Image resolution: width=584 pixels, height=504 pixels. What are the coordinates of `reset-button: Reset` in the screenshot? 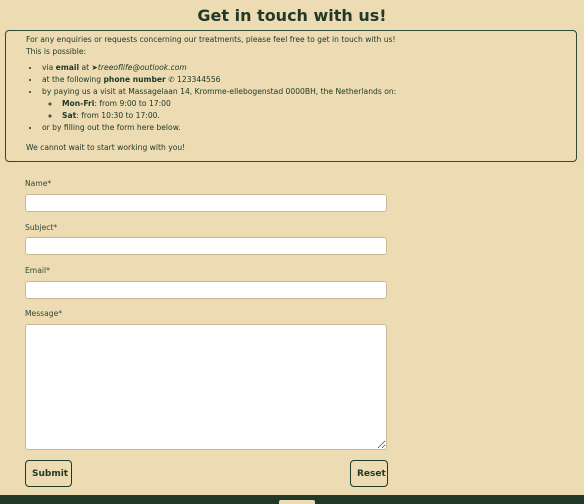 It's located at (369, 473).